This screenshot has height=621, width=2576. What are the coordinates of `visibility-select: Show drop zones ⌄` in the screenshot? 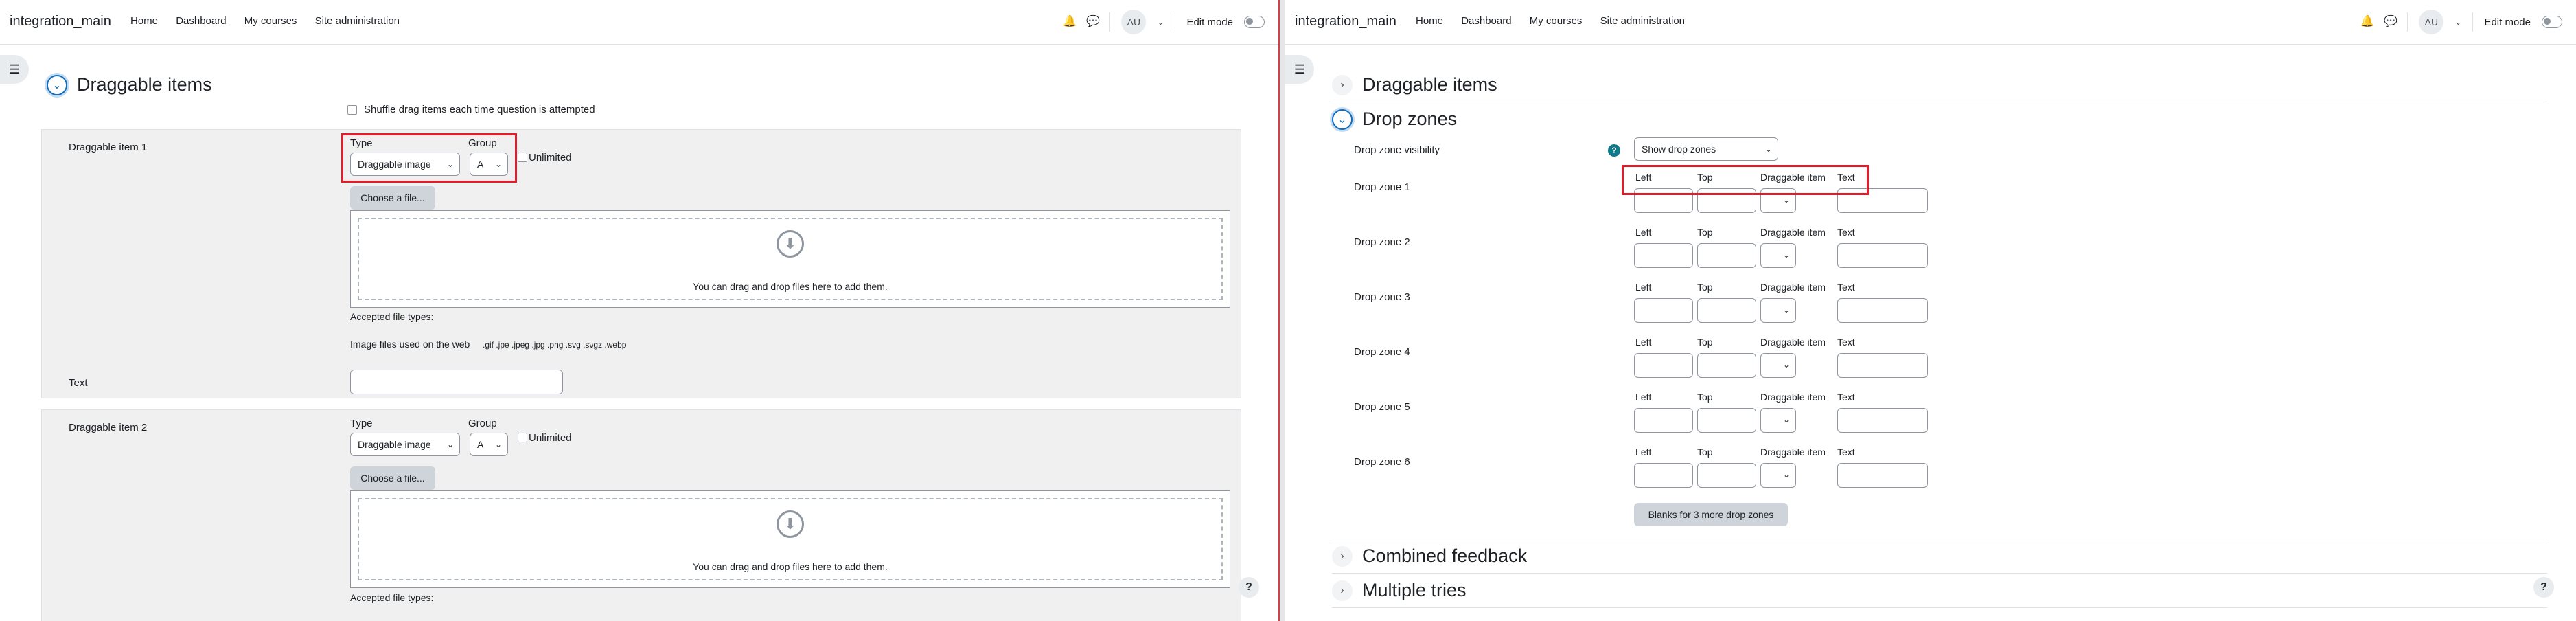 It's located at (1706, 149).